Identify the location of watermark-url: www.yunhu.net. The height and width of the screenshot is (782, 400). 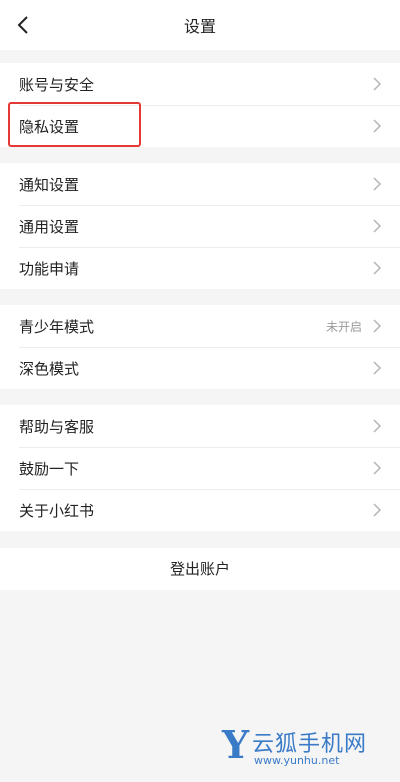
(297, 760).